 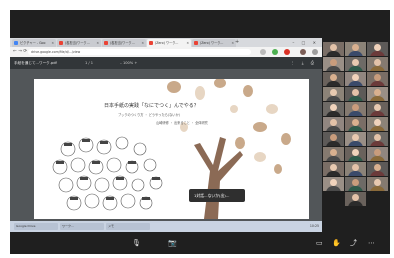 I want to click on tab-5: (Zero) ワーク... ×, so click(x=214, y=43).